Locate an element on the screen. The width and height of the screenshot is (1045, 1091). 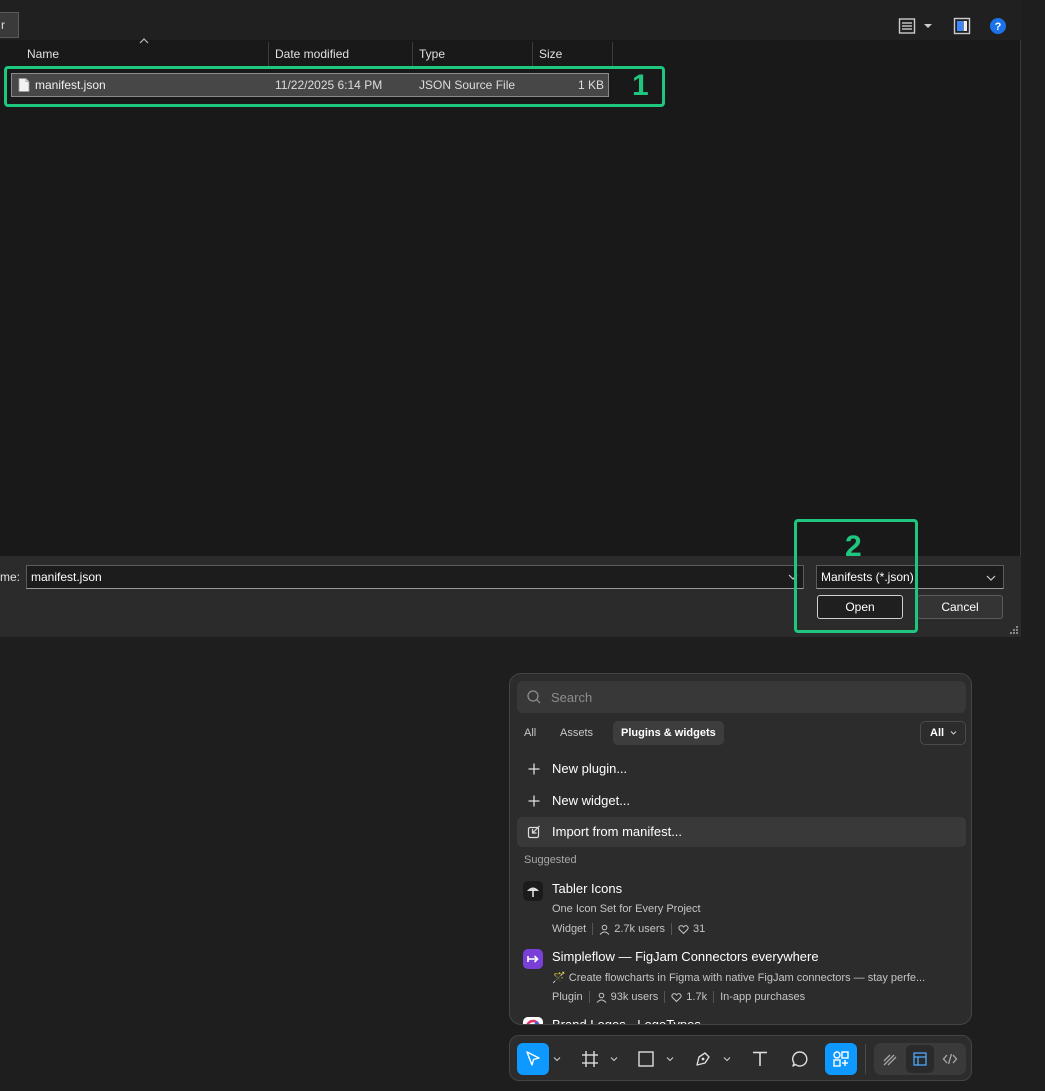
file-name-label: me: is located at coordinates (10, 577).